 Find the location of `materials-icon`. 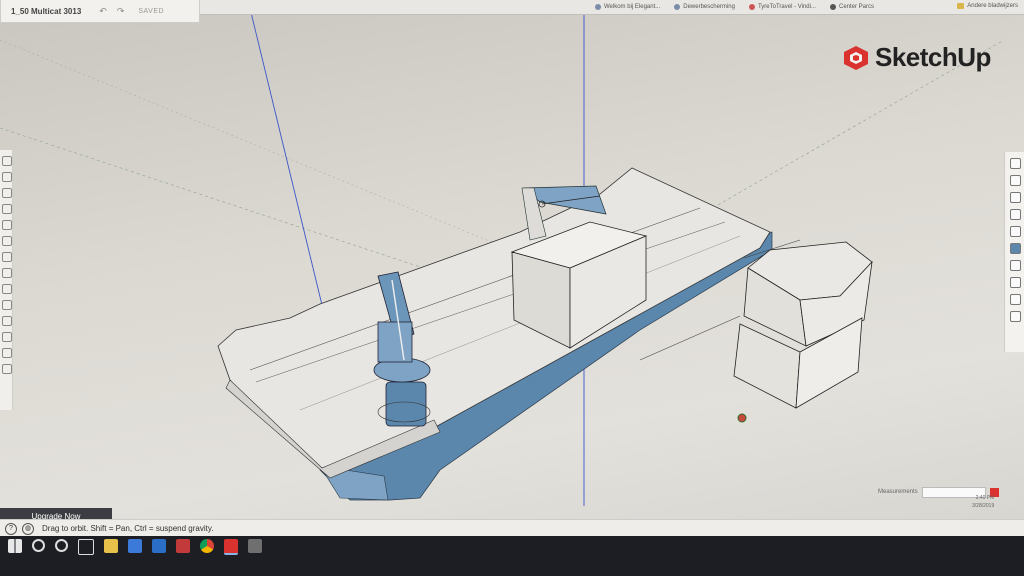

materials-icon is located at coordinates (1015, 214).